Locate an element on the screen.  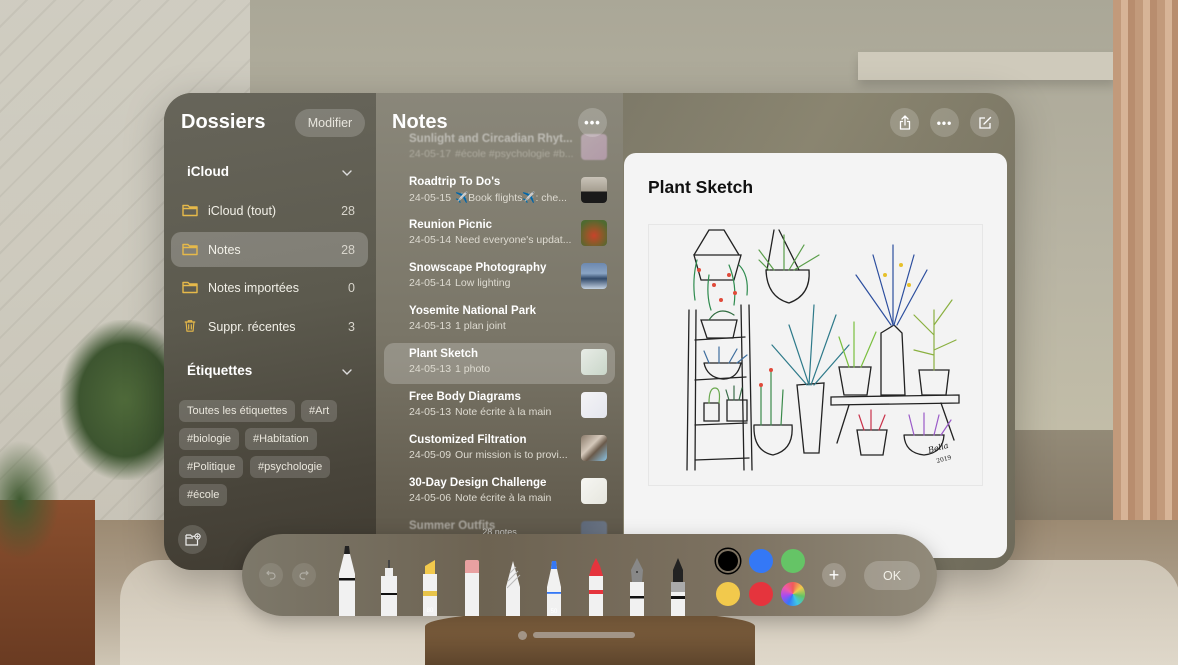
background-curtain is located at coordinates (1145, 280).